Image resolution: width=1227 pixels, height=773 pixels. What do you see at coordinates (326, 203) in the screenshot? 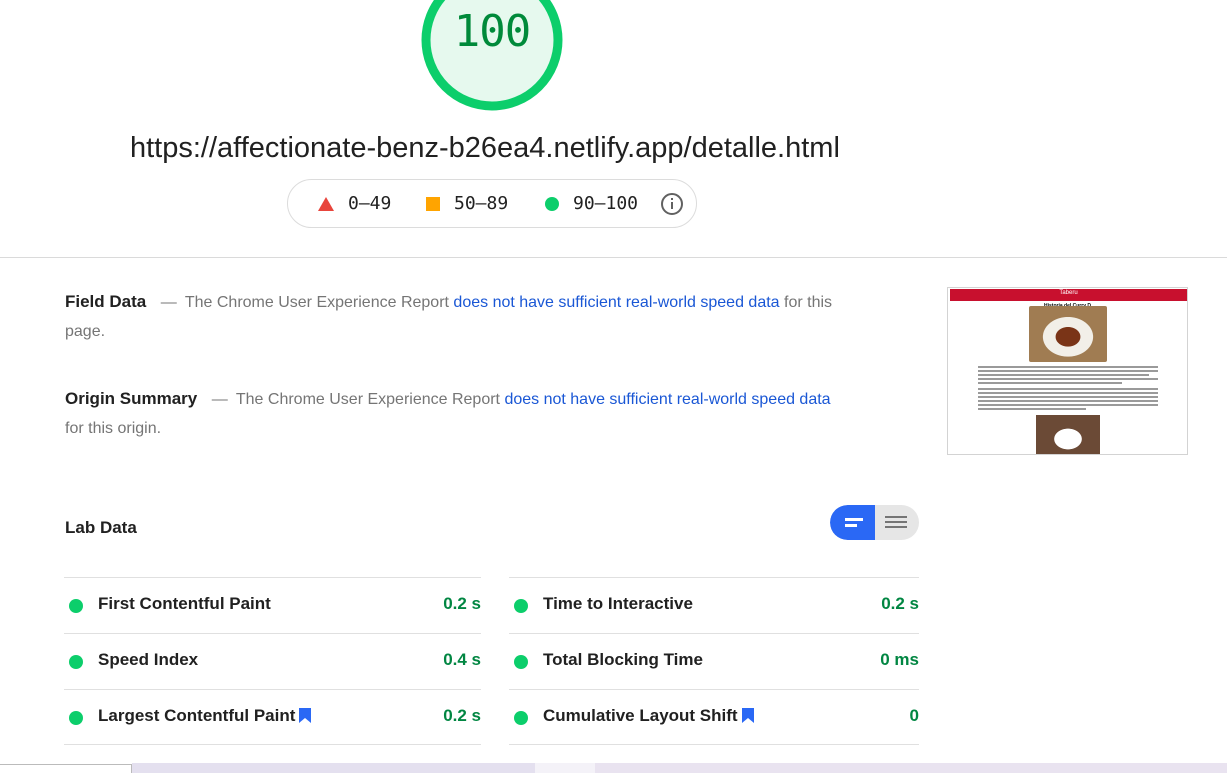
I see `triangle-icon` at bounding box center [326, 203].